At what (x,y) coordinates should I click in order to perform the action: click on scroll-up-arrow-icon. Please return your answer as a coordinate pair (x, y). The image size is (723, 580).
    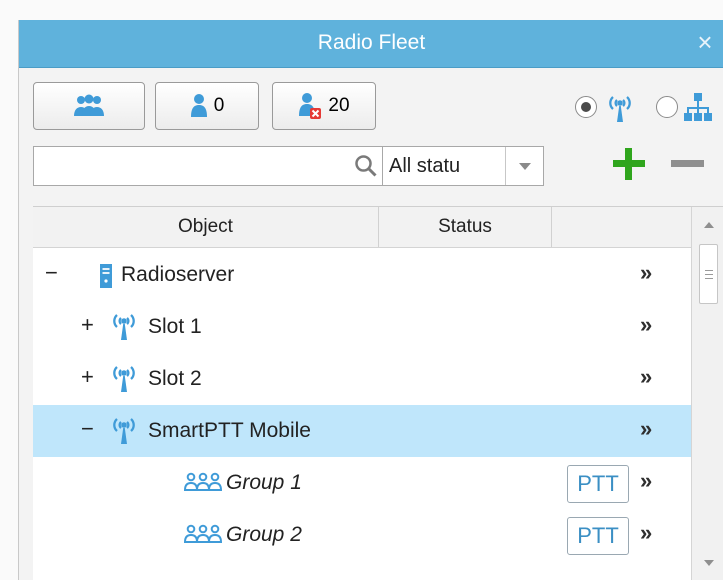
    Looking at the image, I should click on (709, 225).